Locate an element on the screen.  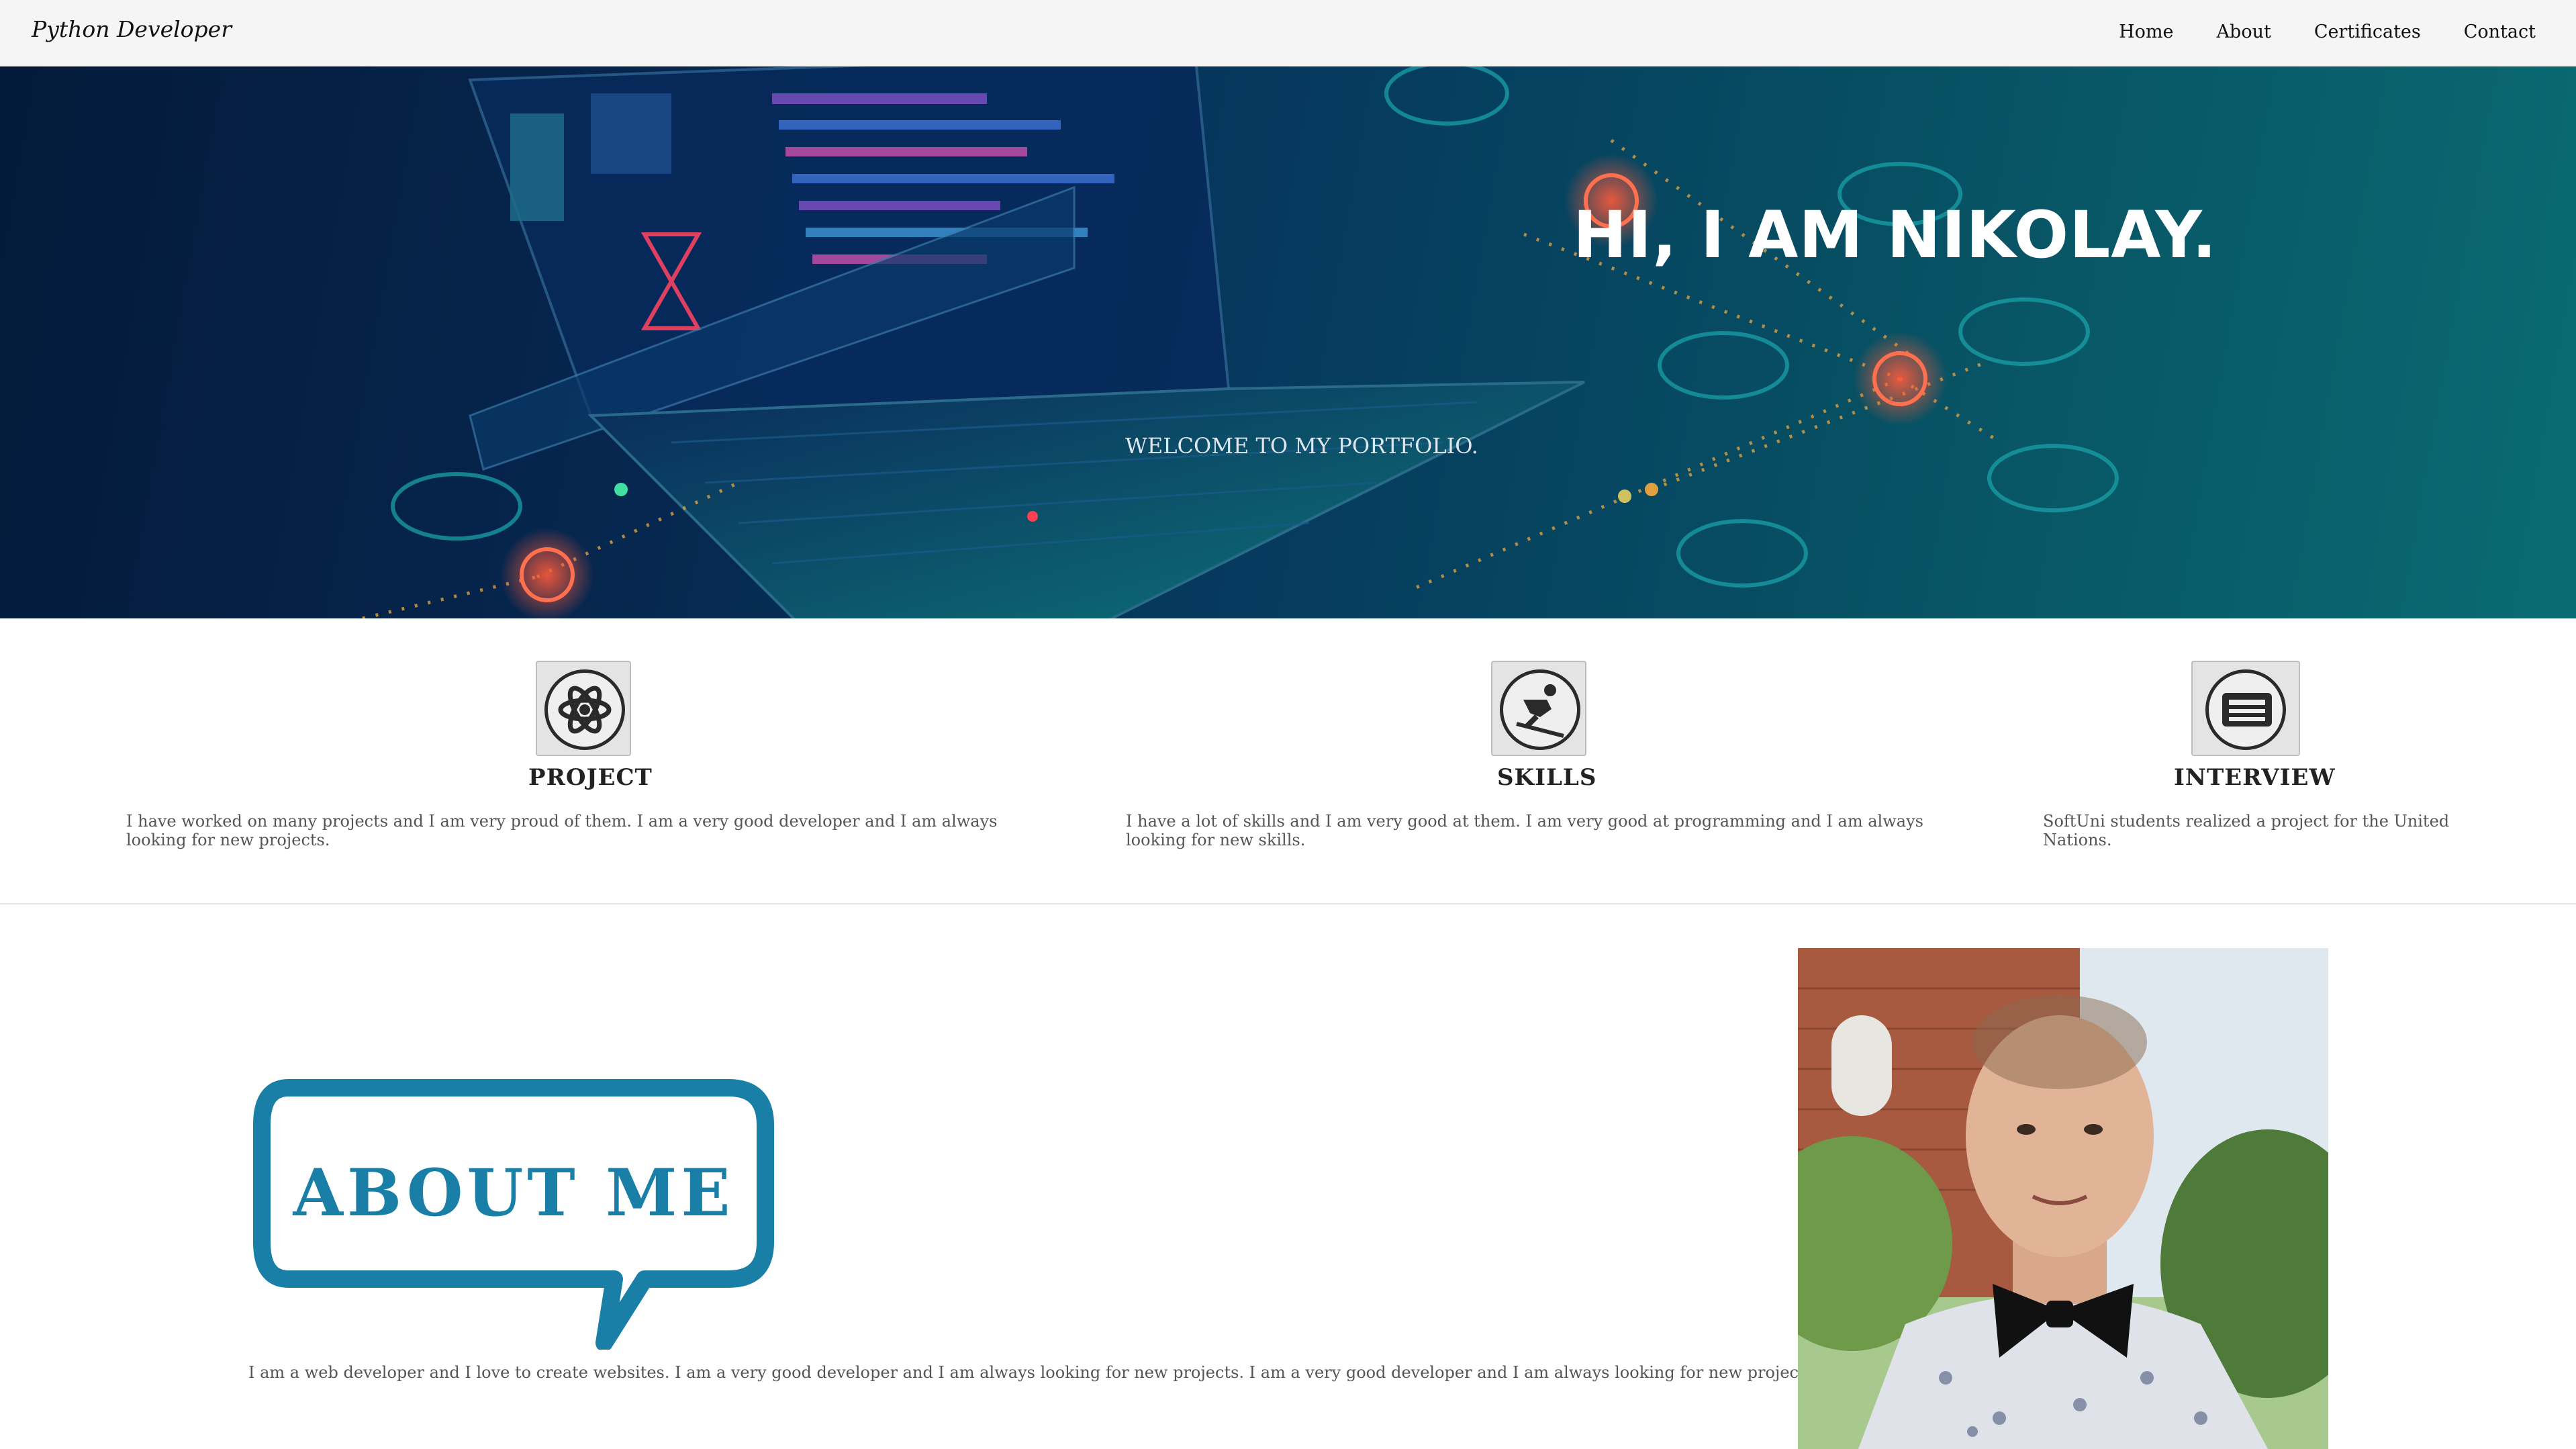
brand-logo: Python Developer is located at coordinates (132, 29).